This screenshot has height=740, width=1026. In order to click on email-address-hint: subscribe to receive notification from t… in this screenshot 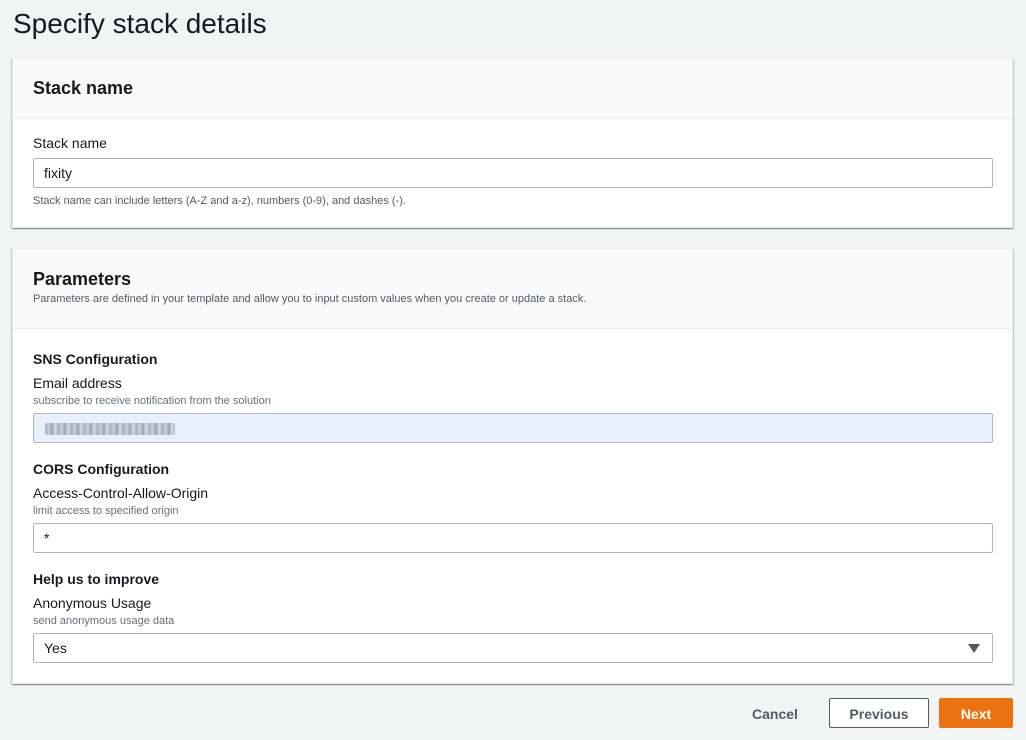, I will do `click(152, 401)`.